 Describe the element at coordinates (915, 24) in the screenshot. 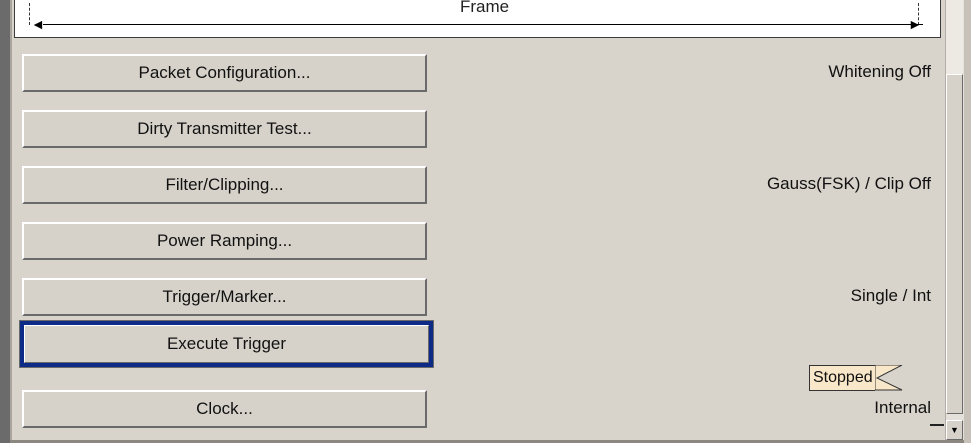

I see `arrow-right-icon: ►` at that location.